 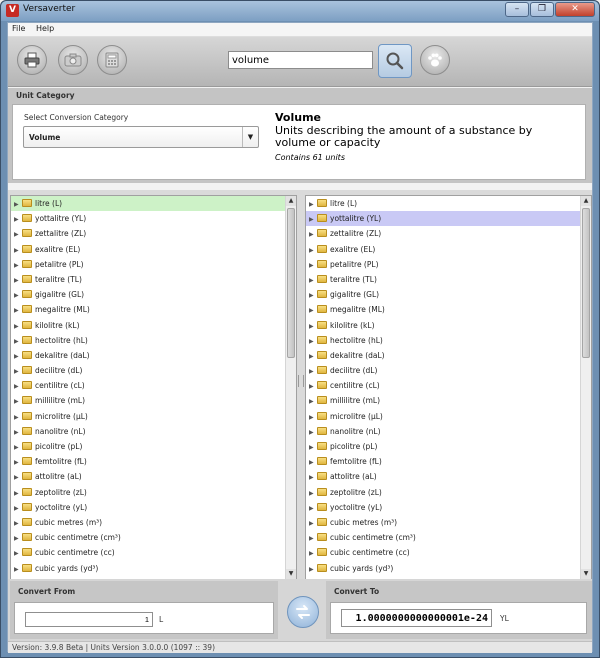 I want to click on minimize-button: –, so click(x=517, y=9).